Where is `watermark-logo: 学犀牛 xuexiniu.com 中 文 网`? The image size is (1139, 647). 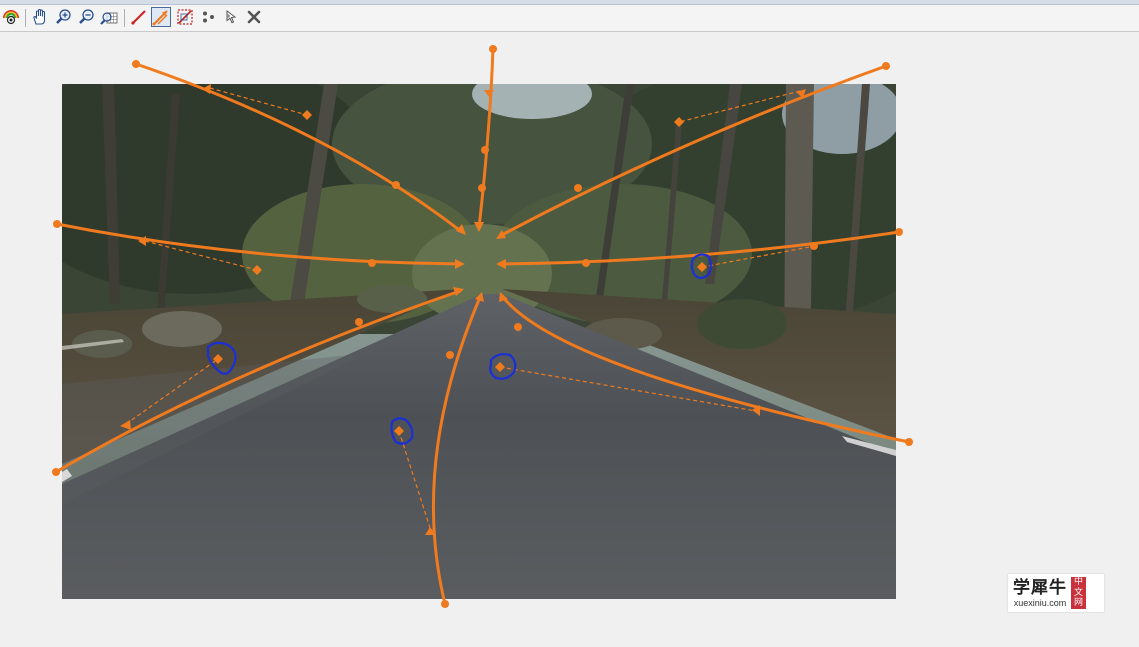
watermark-logo: 学犀牛 xuexiniu.com 中 文 网 is located at coordinates (1056, 593).